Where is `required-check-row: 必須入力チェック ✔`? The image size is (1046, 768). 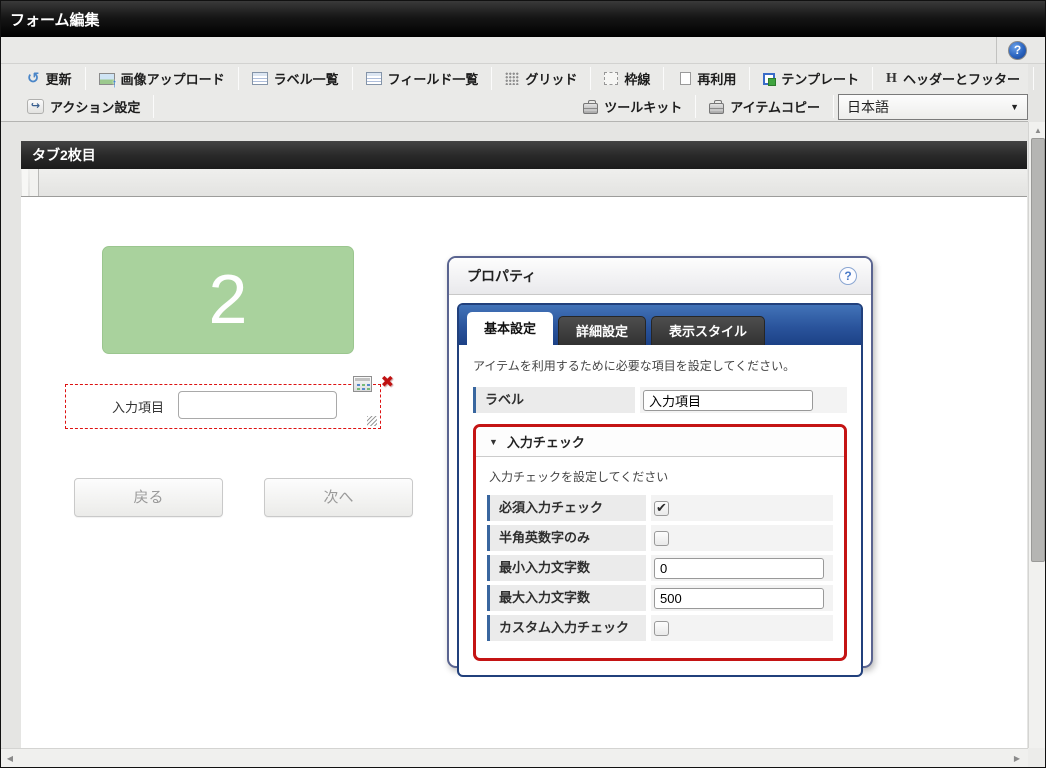
required-check-row: 必須入力チェック ✔ is located at coordinates (660, 508).